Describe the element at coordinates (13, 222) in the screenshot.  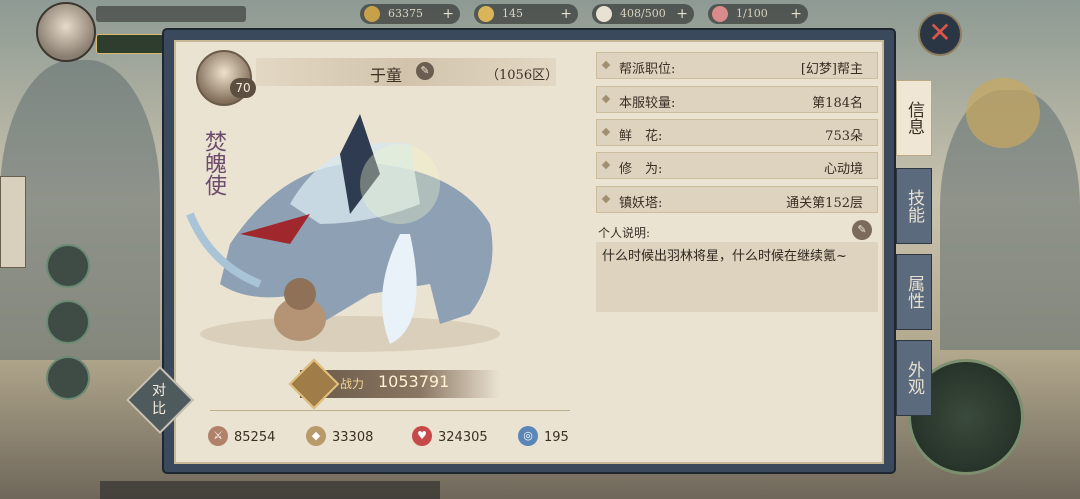
I see `side-scroll-banner` at that location.